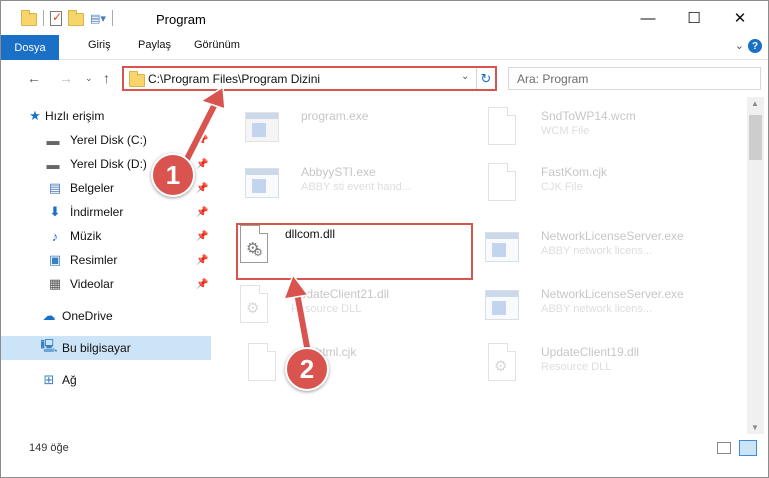 Image resolution: width=769 pixels, height=478 pixels. What do you see at coordinates (212, 98) in the screenshot?
I see `arrow-1-head` at bounding box center [212, 98].